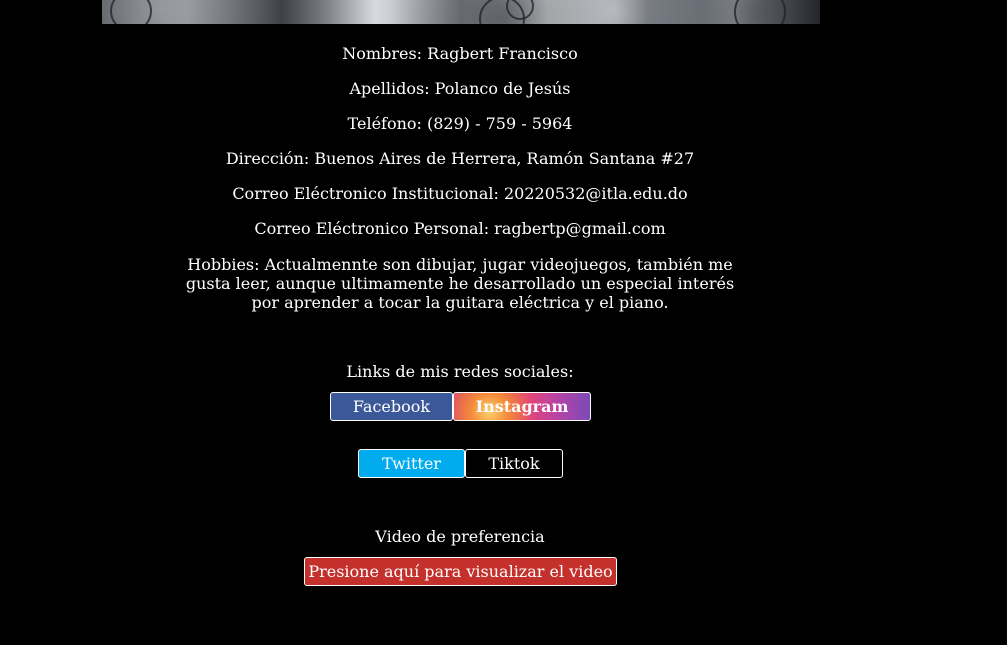 The image size is (1007, 645). What do you see at coordinates (460, 123) in the screenshot?
I see `telefono-text: Teléfono: (829) - 759 - 5964` at bounding box center [460, 123].